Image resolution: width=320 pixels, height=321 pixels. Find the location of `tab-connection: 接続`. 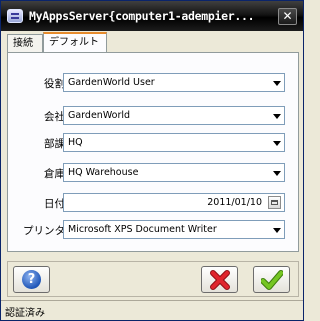

tab-connection: 接続 is located at coordinates (25, 43).